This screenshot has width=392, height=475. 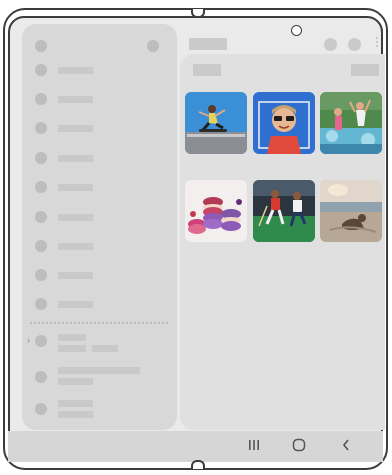 I want to click on home-icon, so click(x=299, y=446).